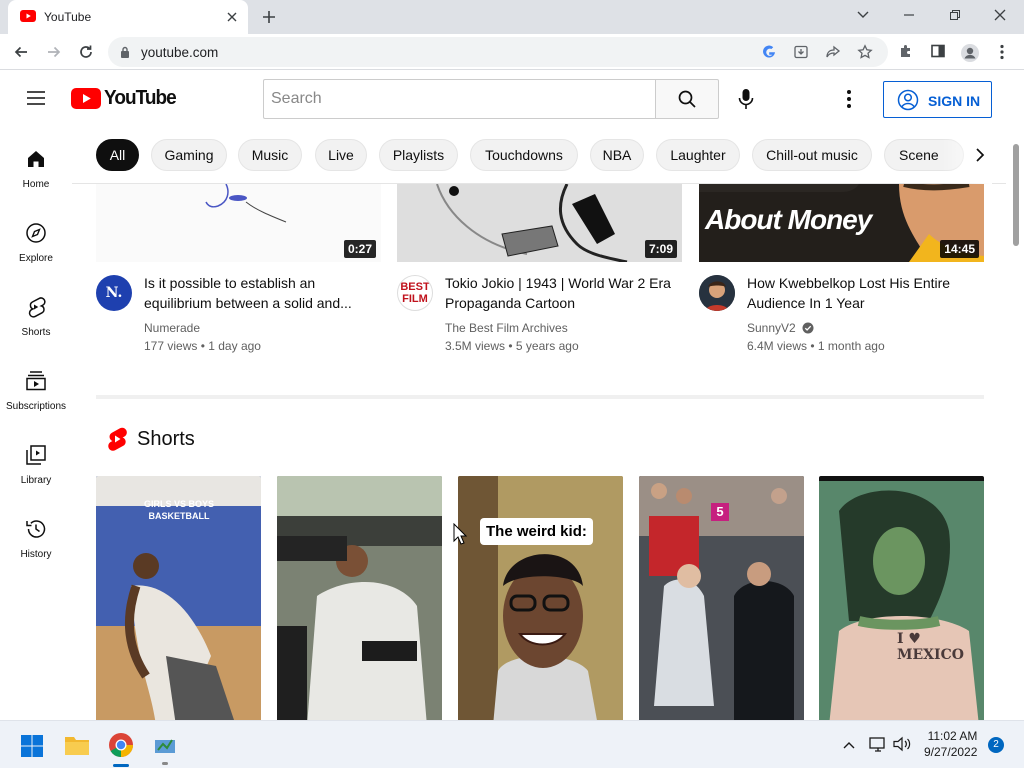  I want to click on guide-item-library: Library, so click(36, 473).